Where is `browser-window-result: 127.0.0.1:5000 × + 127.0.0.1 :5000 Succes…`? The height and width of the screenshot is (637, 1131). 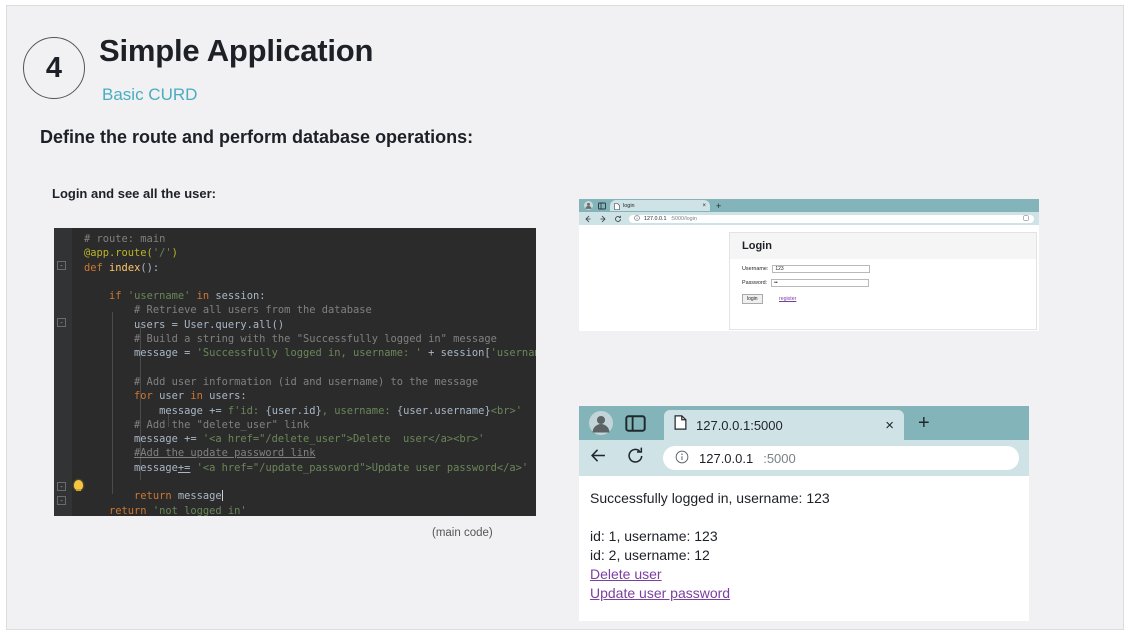
browser-window-result: 127.0.0.1:5000 × + 127.0.0.1 :5000 Succes… is located at coordinates (804, 513).